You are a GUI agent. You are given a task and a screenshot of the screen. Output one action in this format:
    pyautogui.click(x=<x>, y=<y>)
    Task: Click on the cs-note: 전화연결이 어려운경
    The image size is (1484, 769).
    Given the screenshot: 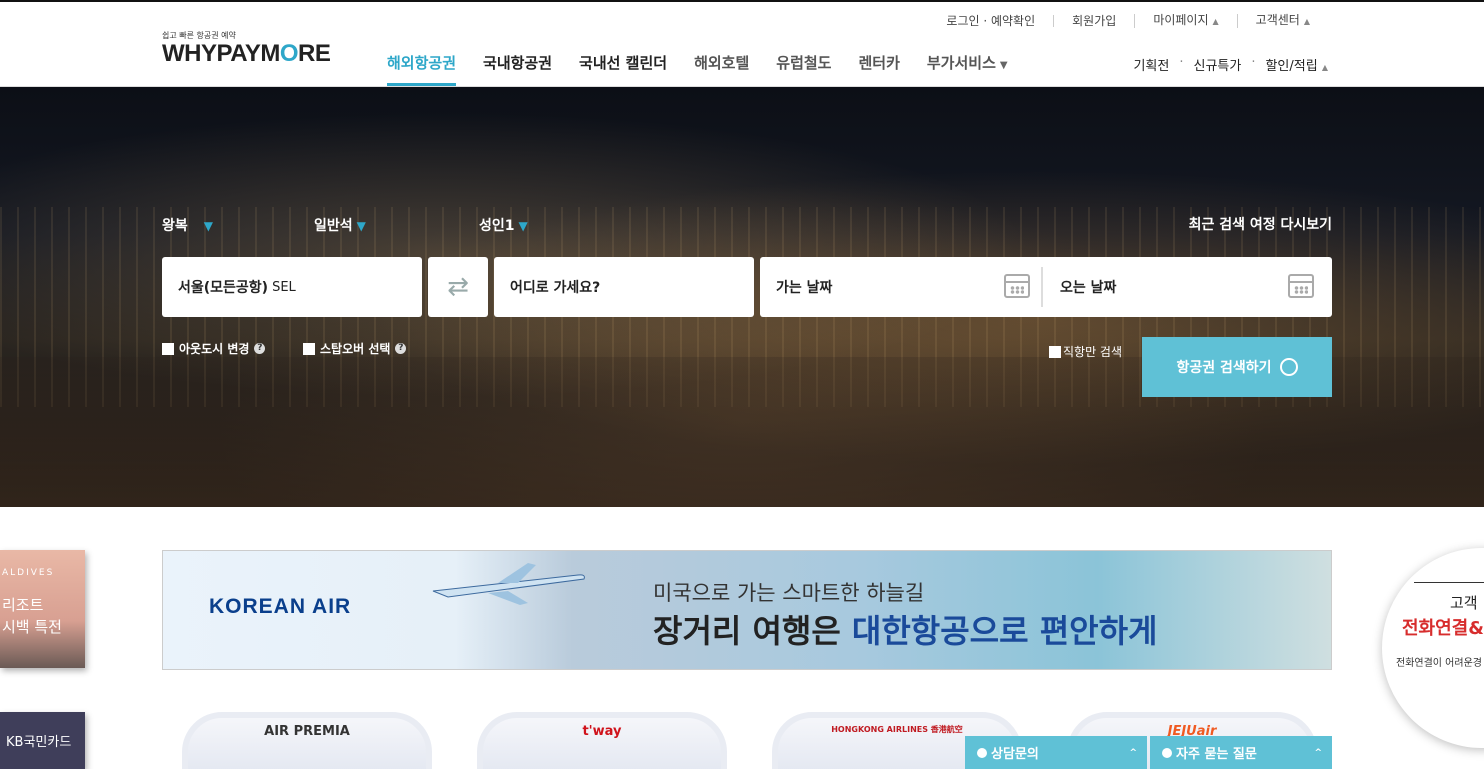 What is the action you would take?
    pyautogui.click(x=1439, y=663)
    